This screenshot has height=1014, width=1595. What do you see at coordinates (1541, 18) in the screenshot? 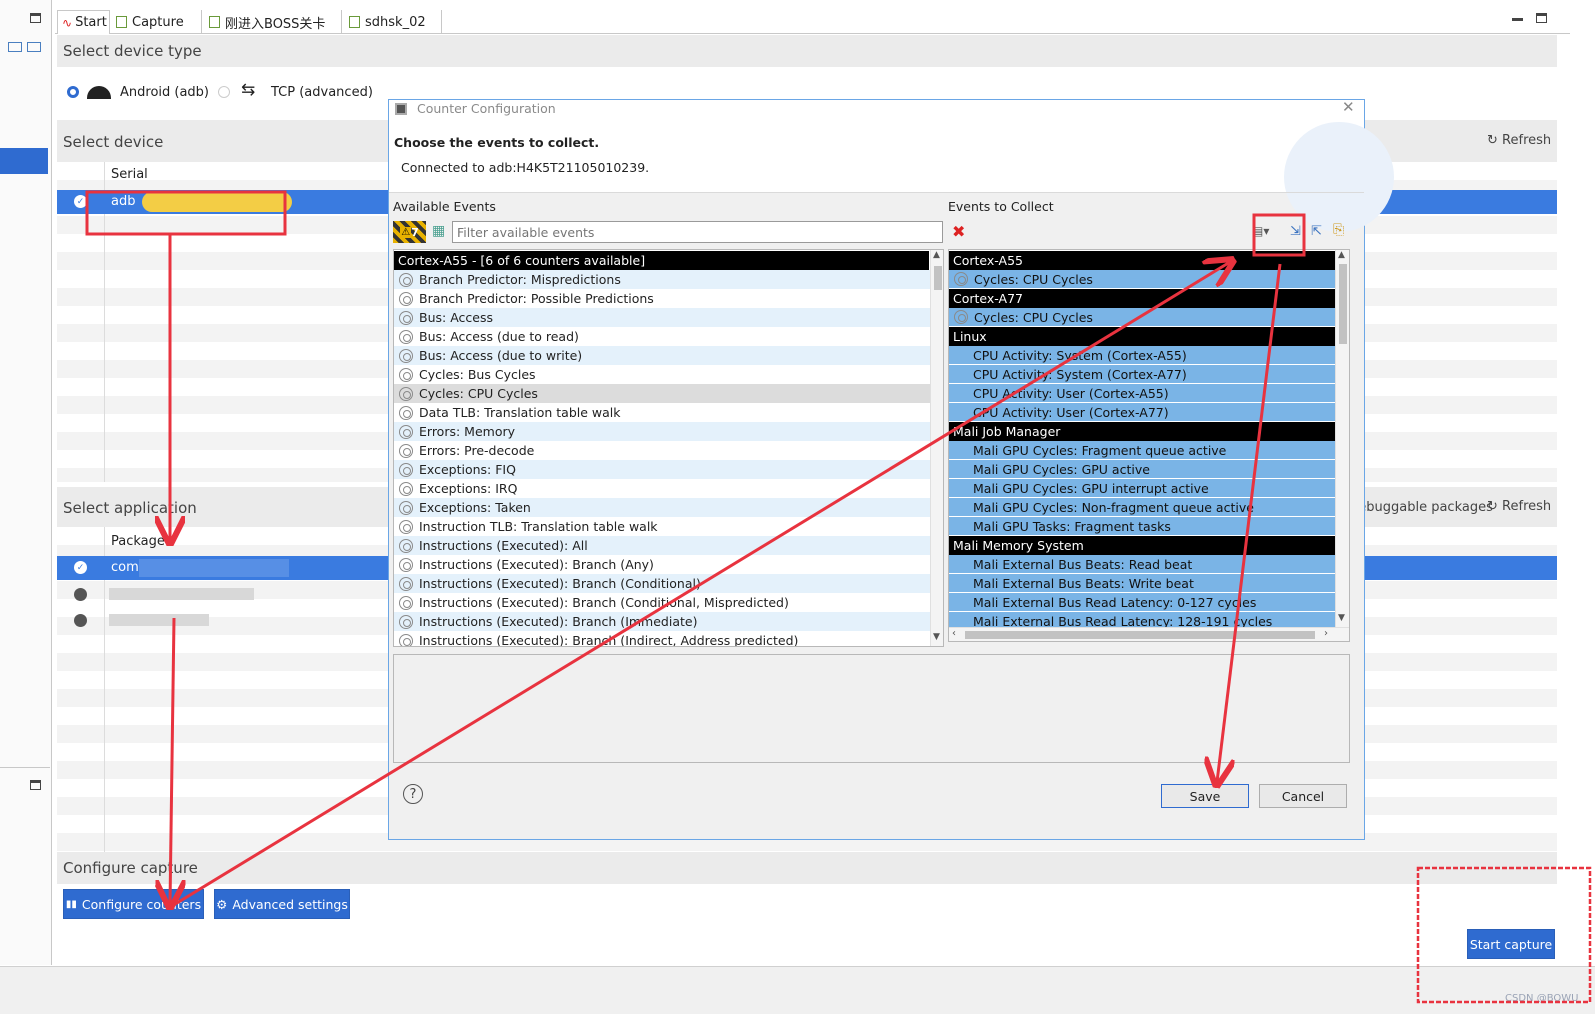
I see `maximize-icon` at bounding box center [1541, 18].